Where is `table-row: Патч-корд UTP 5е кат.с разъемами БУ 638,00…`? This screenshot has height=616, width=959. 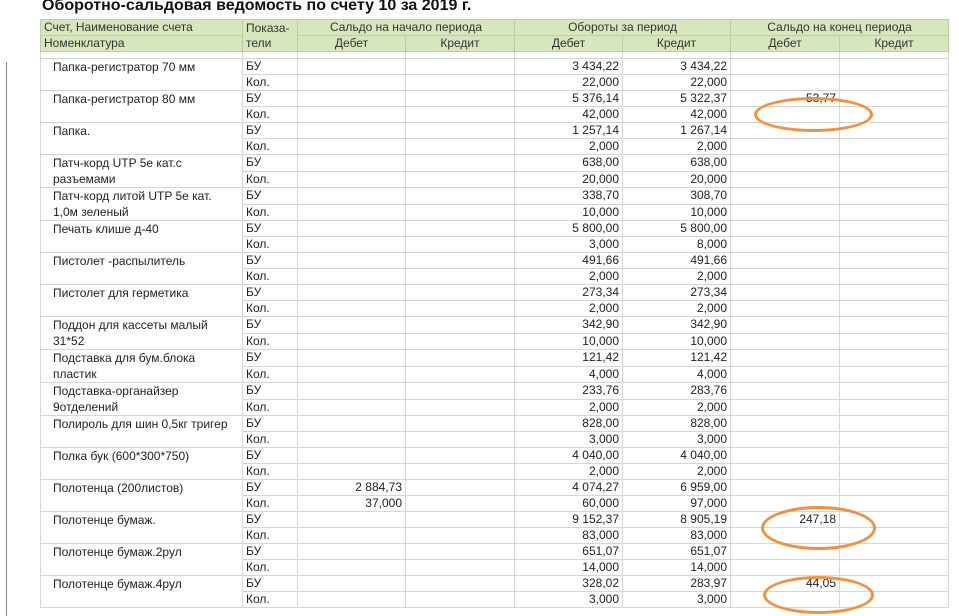
table-row: Патч-корд UTP 5е кат.с разъемами БУ 638,00… is located at coordinates (495, 171).